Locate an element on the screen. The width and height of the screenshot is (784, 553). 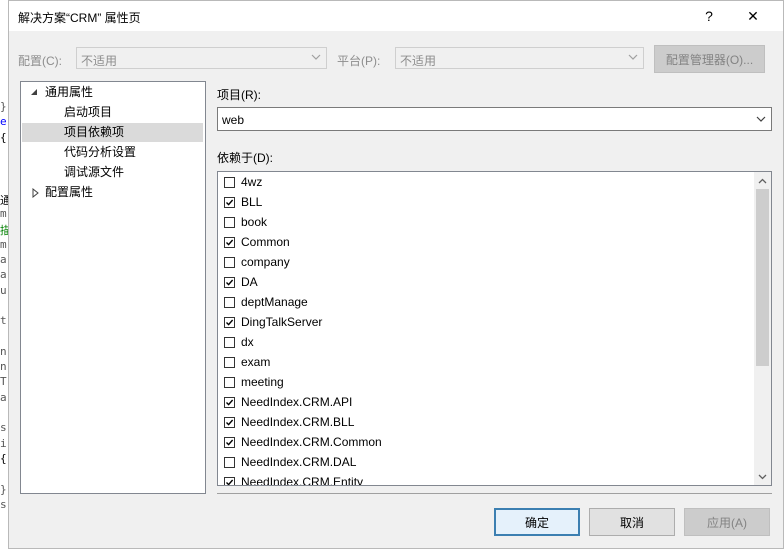
dependency-label: NeedIndex.CRM.DAL is located at coordinates (299, 462).